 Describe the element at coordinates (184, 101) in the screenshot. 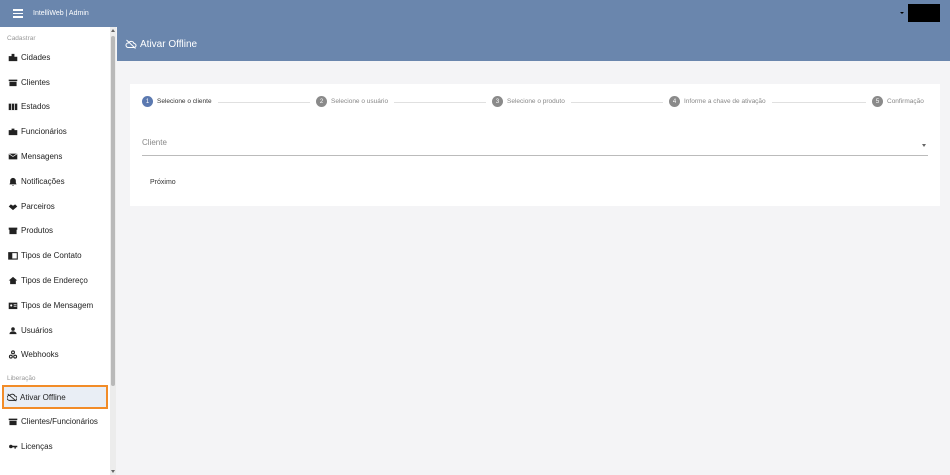

I see `step-label: Selecione o cliente` at that location.